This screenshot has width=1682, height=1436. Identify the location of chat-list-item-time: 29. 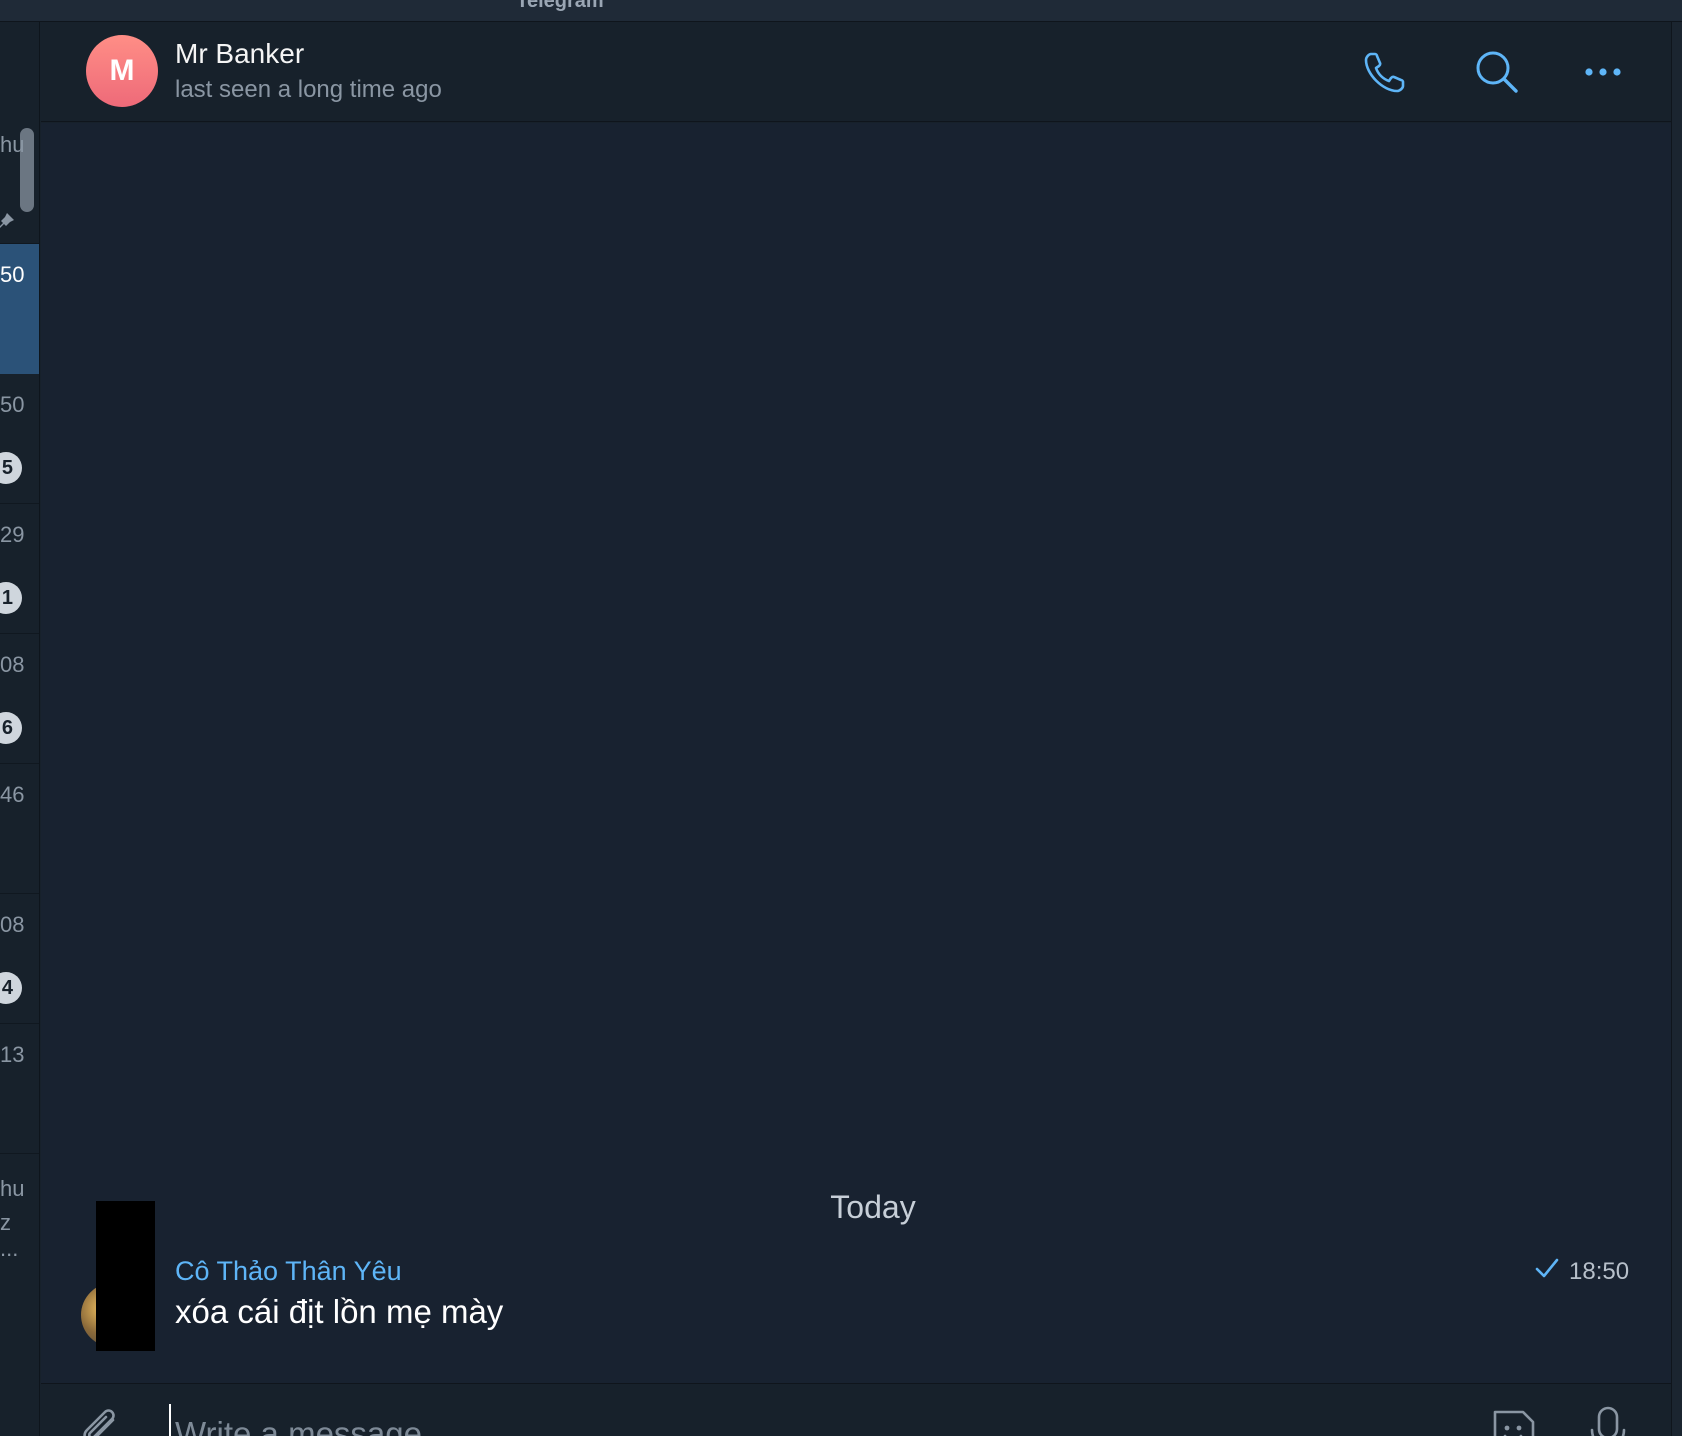
(12, 534).